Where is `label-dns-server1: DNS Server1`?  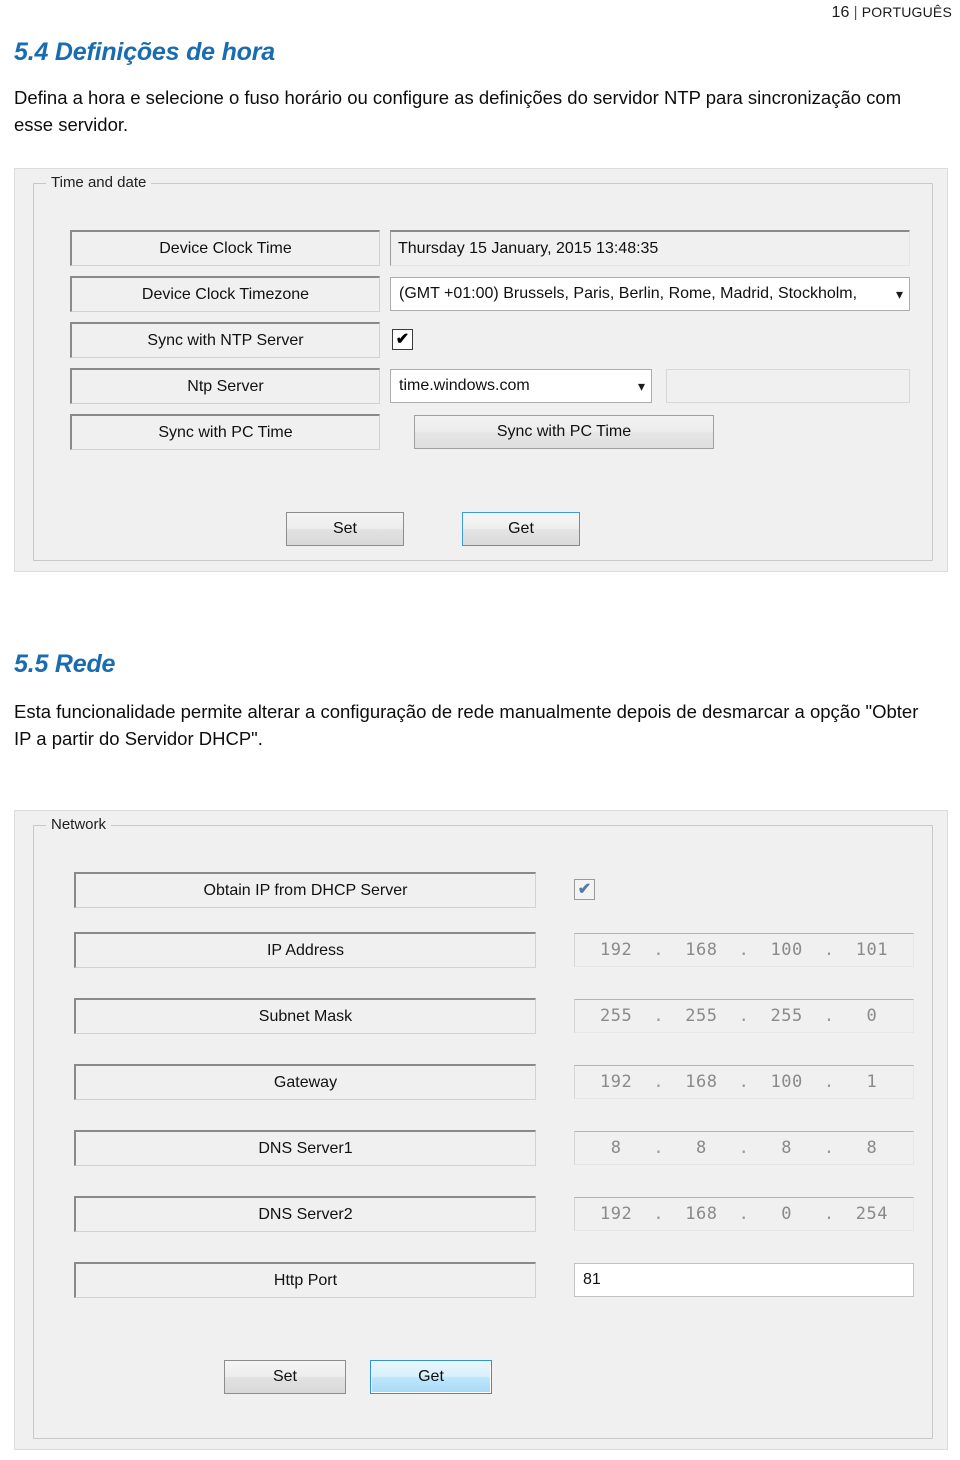 label-dns-server1: DNS Server1 is located at coordinates (305, 1148).